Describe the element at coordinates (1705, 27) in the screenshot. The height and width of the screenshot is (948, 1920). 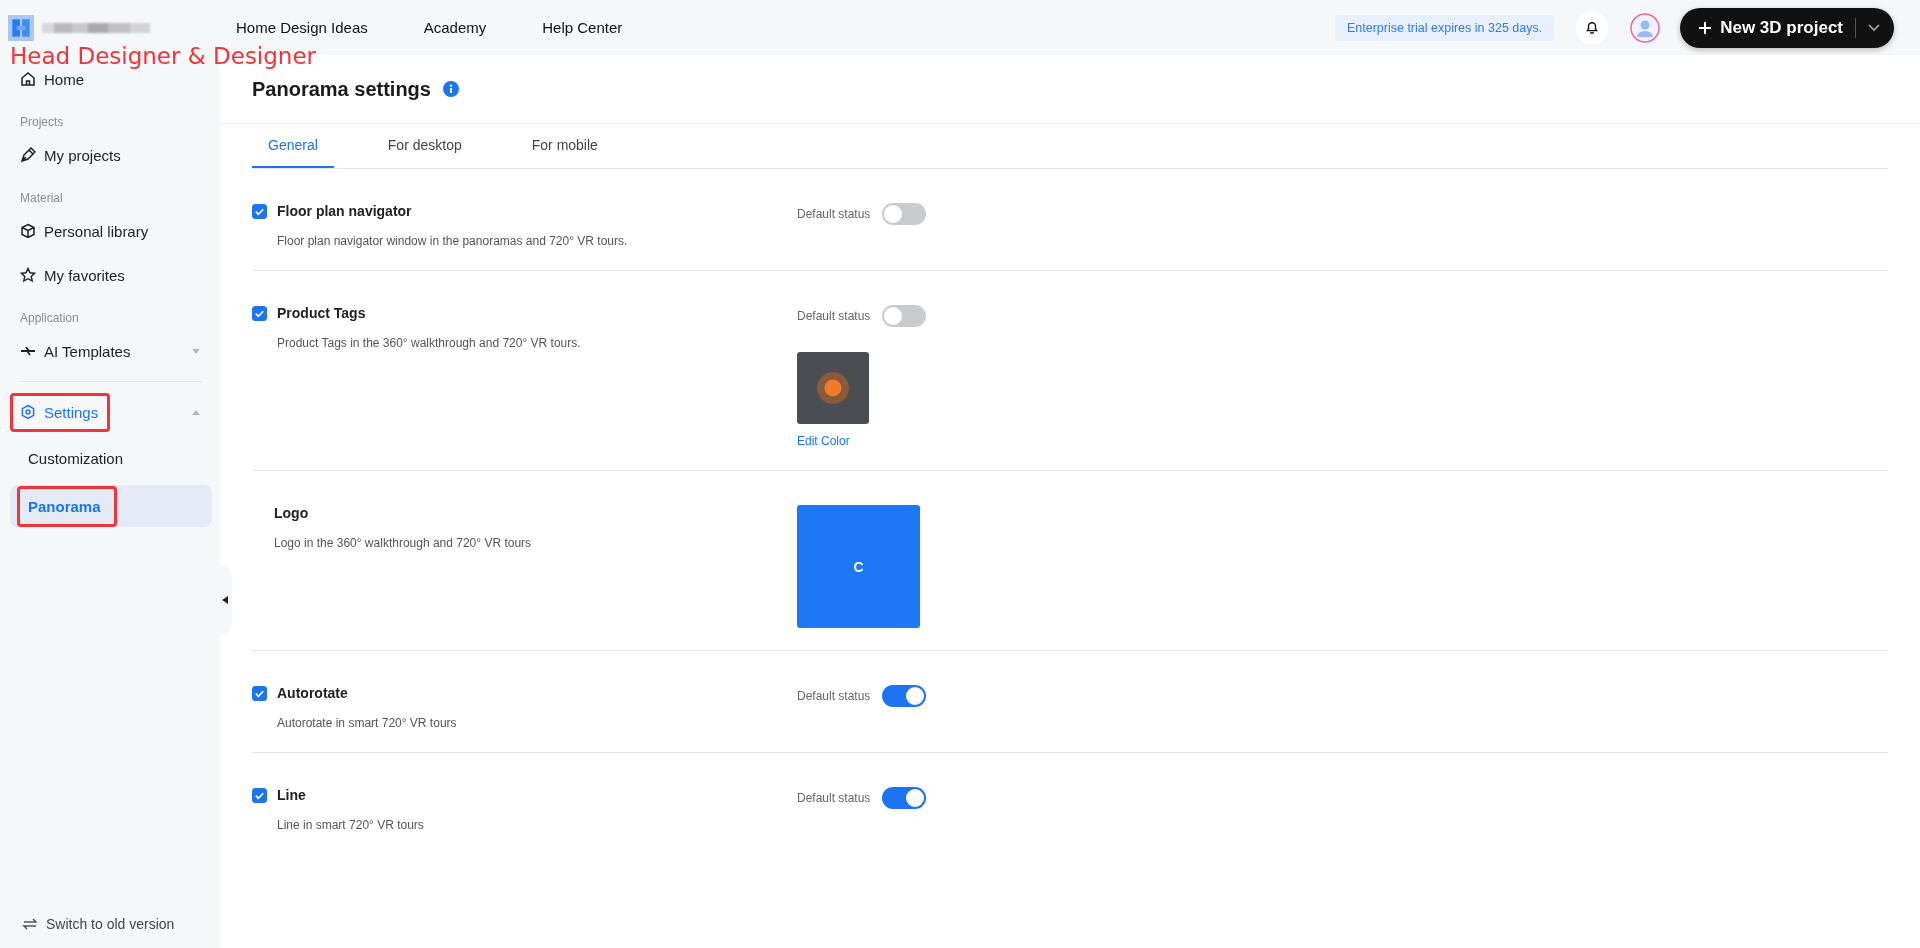
I see `plus-icon` at that location.